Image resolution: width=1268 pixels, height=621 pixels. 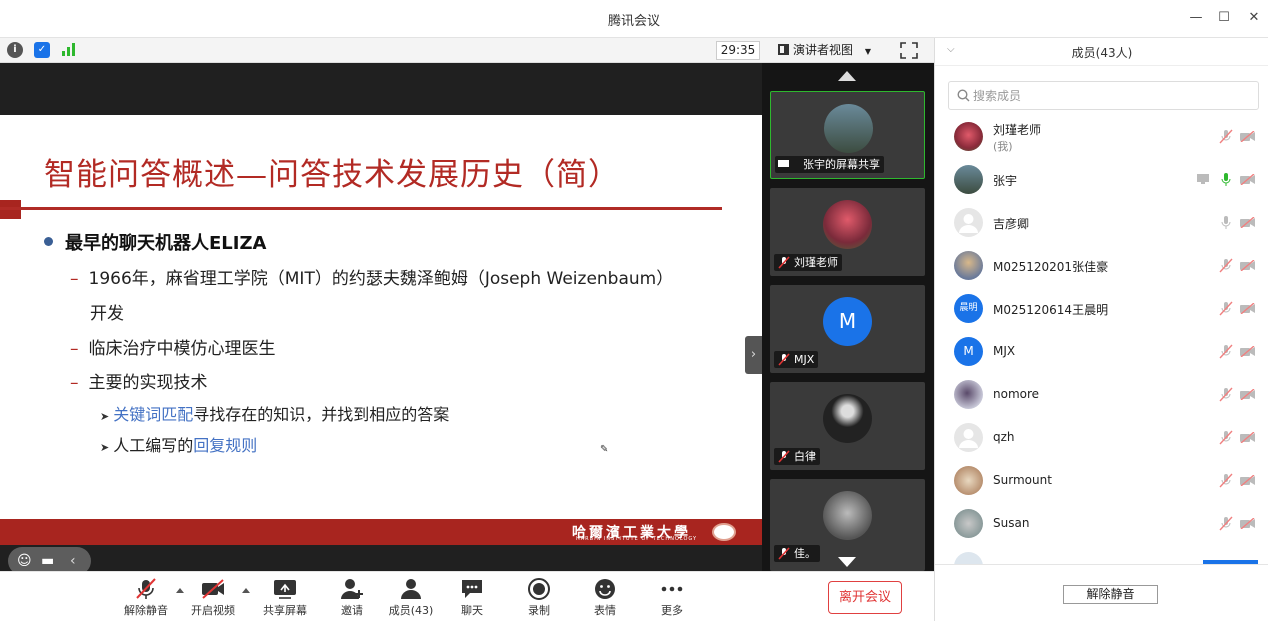 I want to click on maximize-button: ☐, so click(x=1224, y=18).